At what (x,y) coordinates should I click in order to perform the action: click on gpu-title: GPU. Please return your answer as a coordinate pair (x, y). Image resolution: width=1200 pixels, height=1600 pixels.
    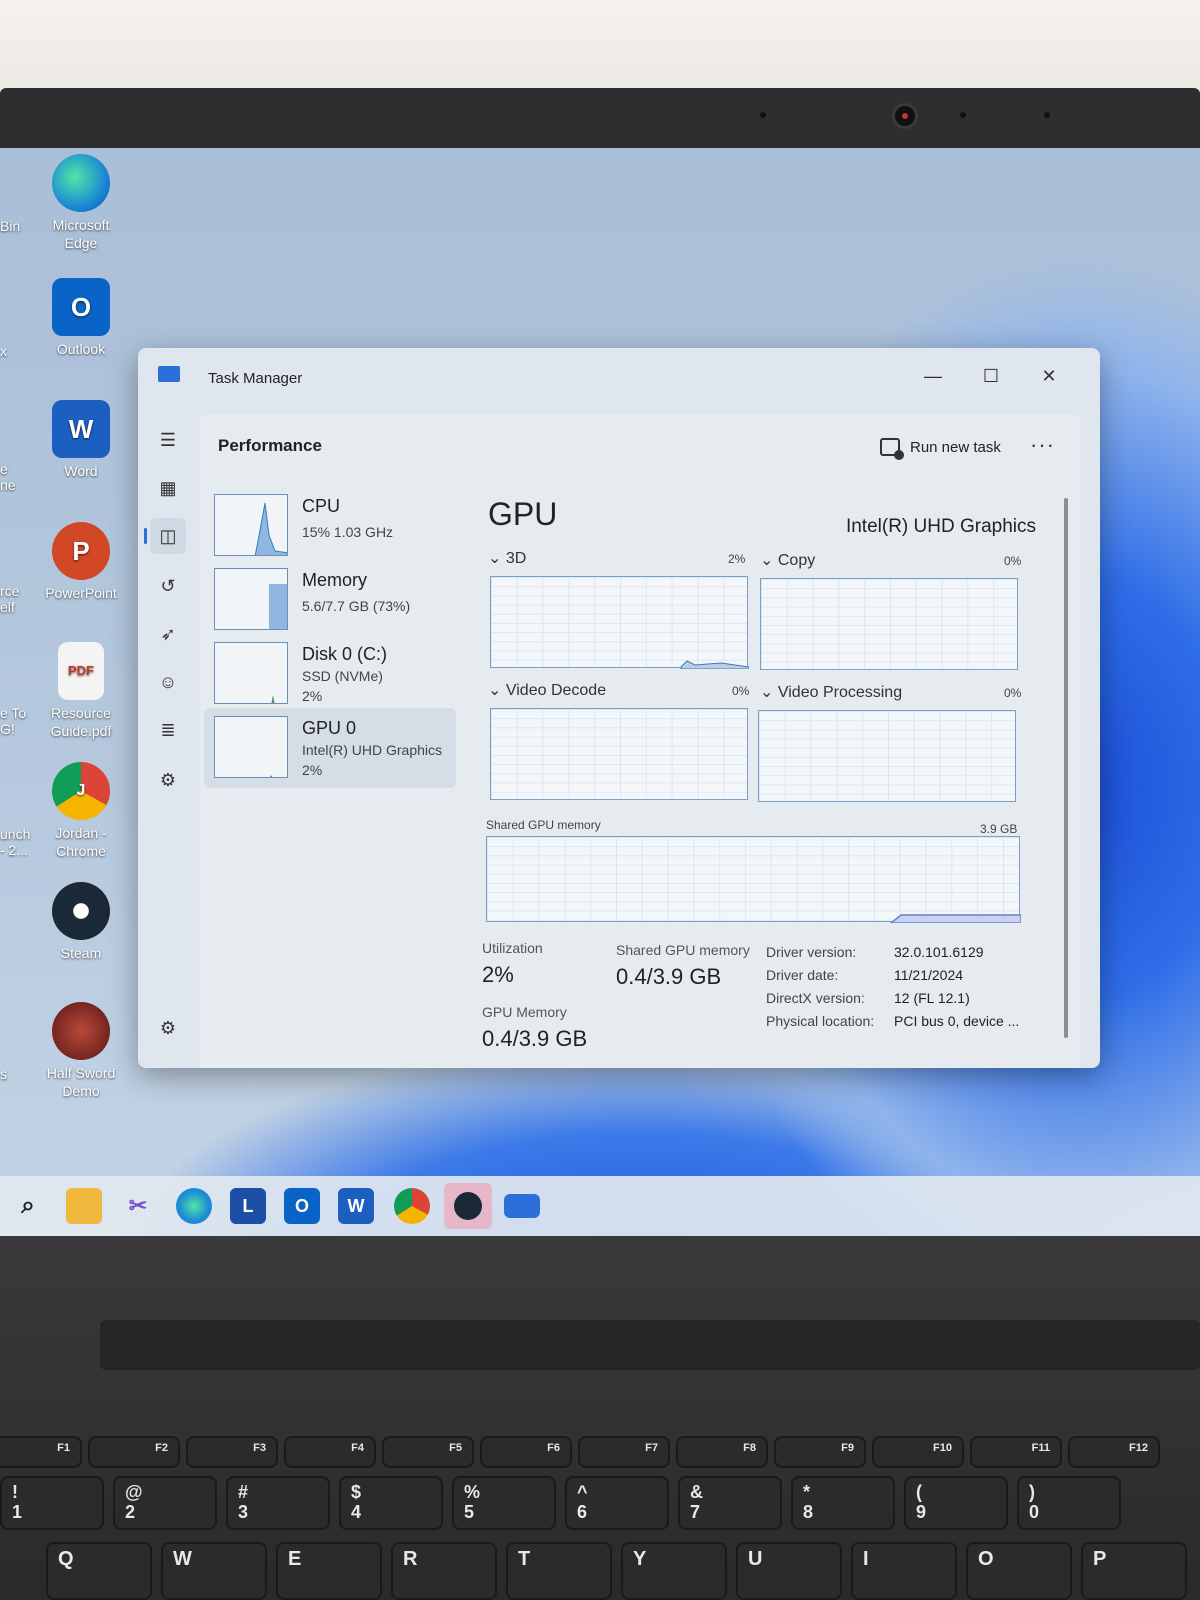
    Looking at the image, I should click on (523, 514).